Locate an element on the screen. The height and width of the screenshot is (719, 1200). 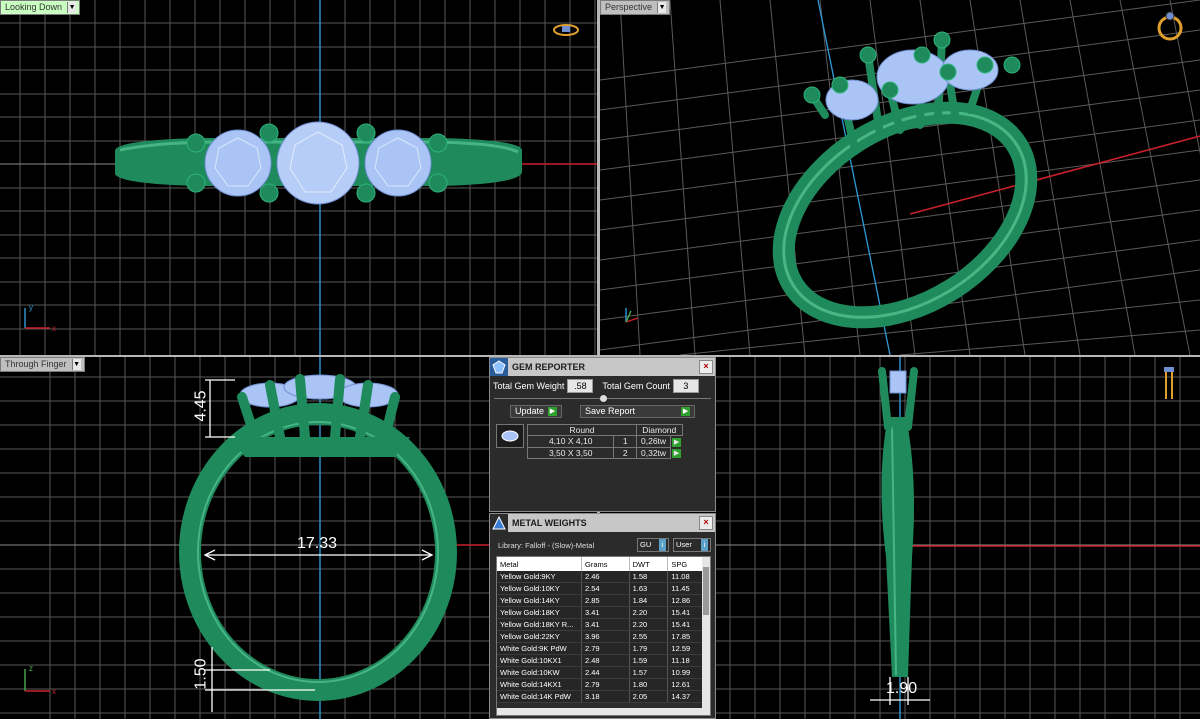
metal-name: Yellow Gold:22KY is located at coordinates (539, 636).